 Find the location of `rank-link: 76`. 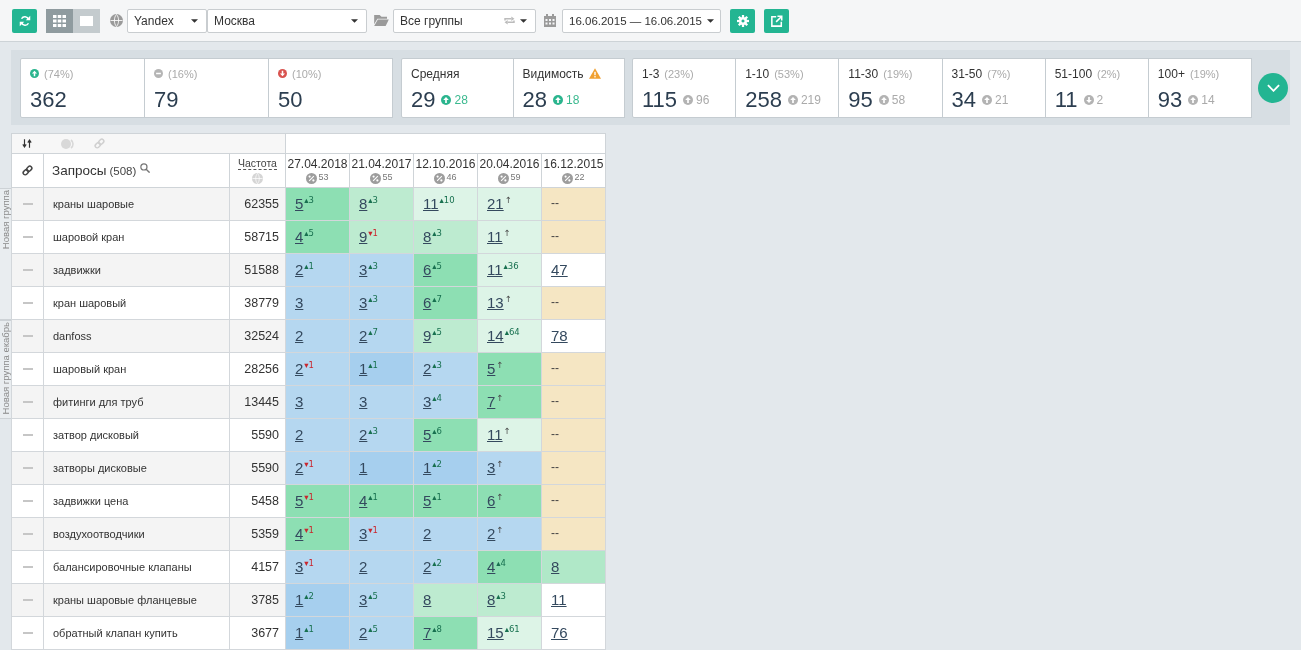

rank-link: 76 is located at coordinates (559, 632).